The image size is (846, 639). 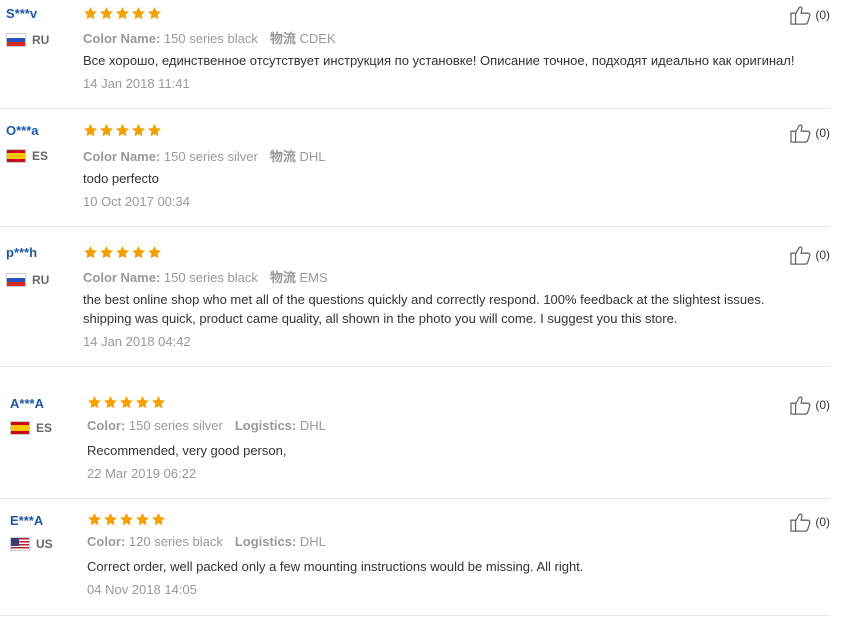 I want to click on order-attributes: Color: 150 series silver Logistics: DHL, so click(x=206, y=425).